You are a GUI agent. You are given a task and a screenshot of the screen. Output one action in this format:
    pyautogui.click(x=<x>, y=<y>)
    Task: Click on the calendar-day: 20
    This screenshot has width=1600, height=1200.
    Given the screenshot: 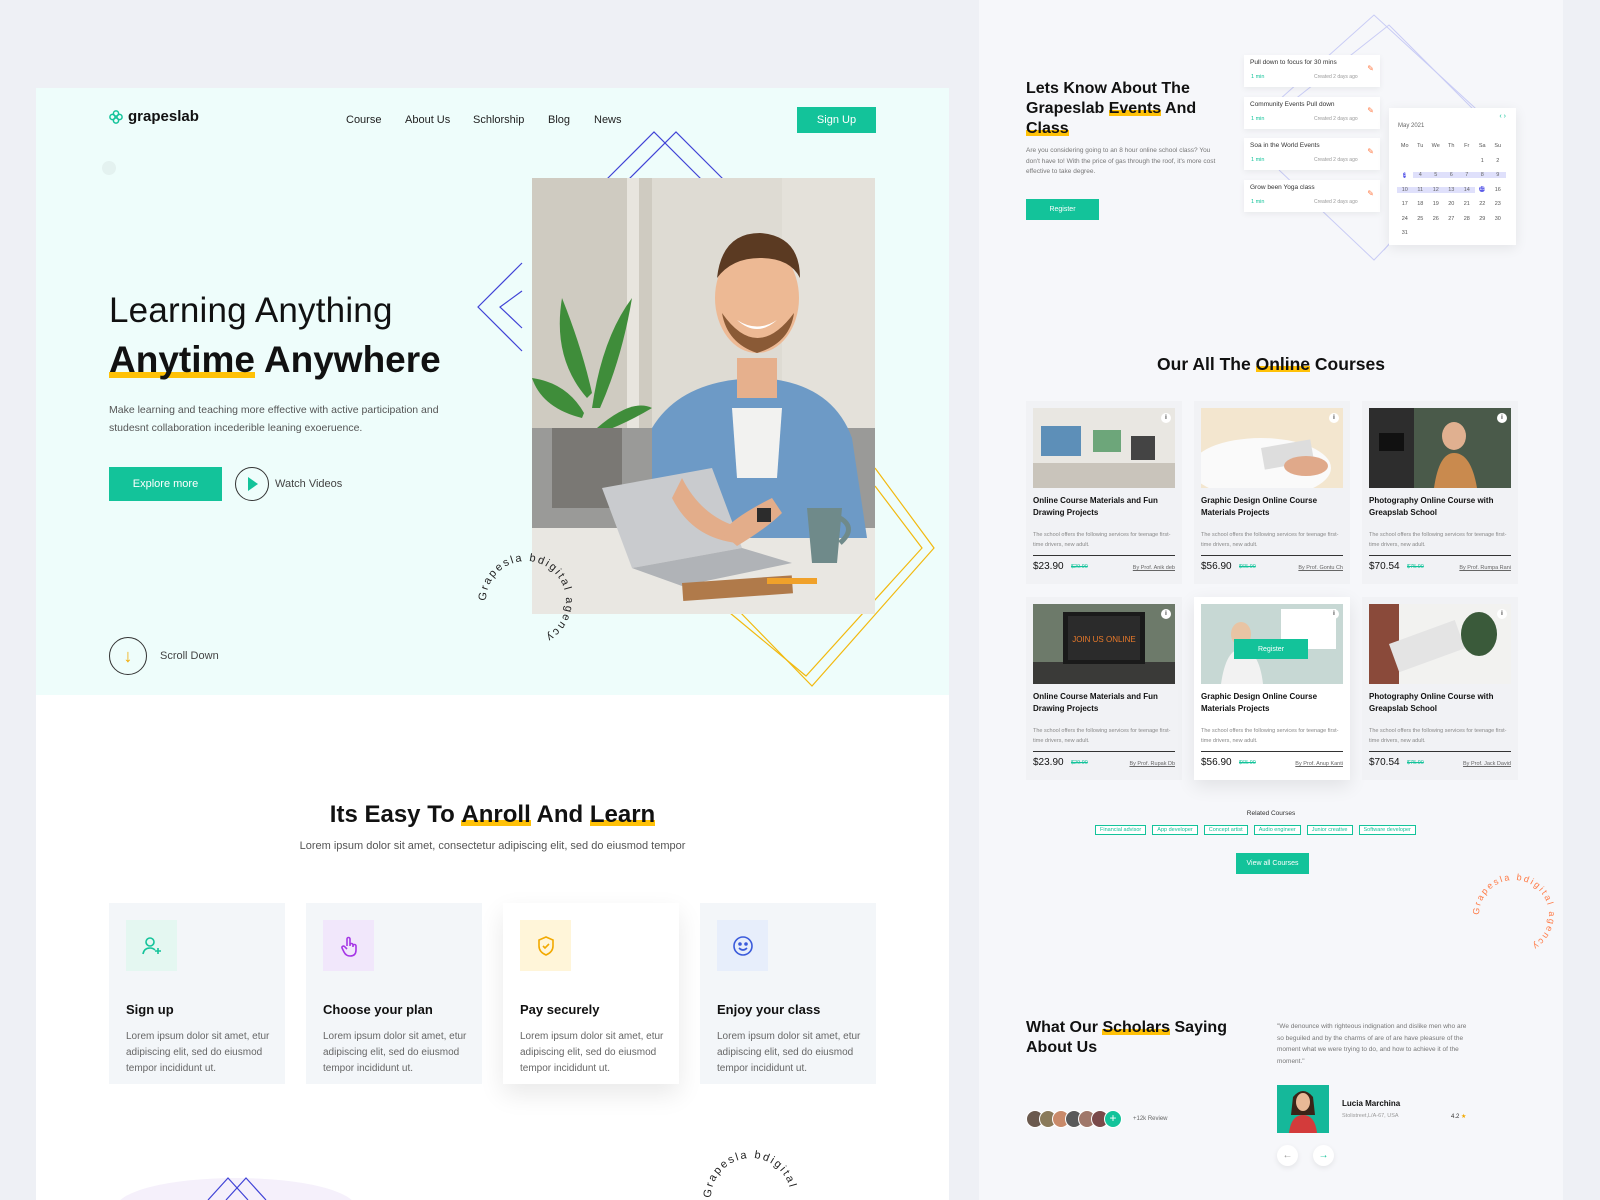 What is the action you would take?
    pyautogui.click(x=1452, y=204)
    